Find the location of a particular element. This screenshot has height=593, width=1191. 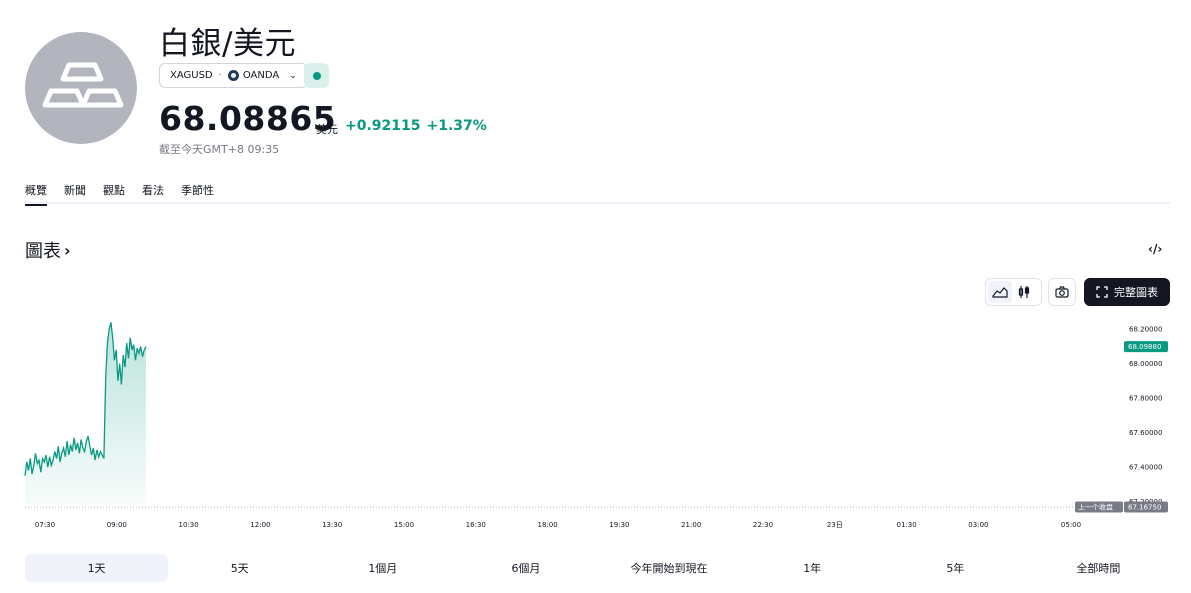

chart-section-title: 圖表 › is located at coordinates (48, 250).